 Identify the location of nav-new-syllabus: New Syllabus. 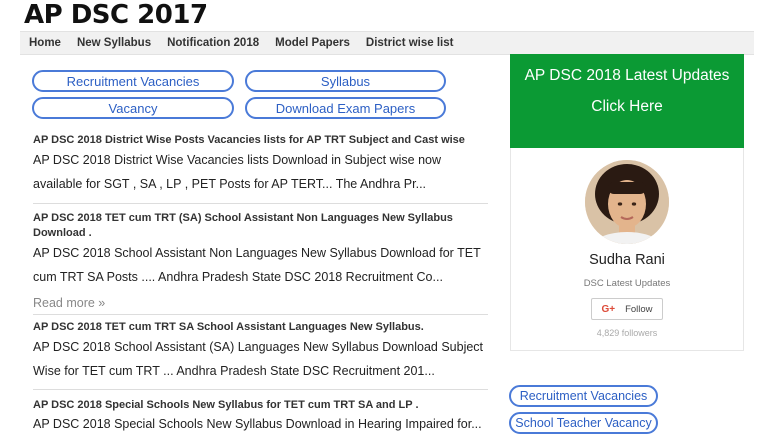
(114, 43).